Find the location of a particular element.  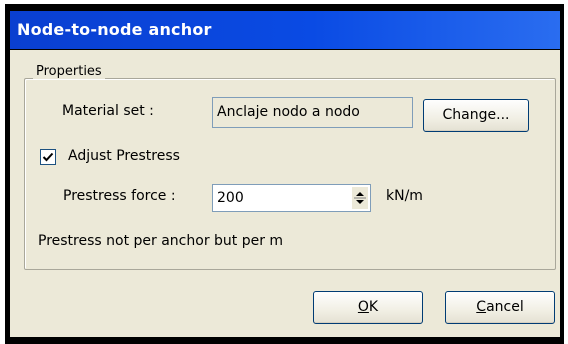

spin-up-down-icon is located at coordinates (360, 198).